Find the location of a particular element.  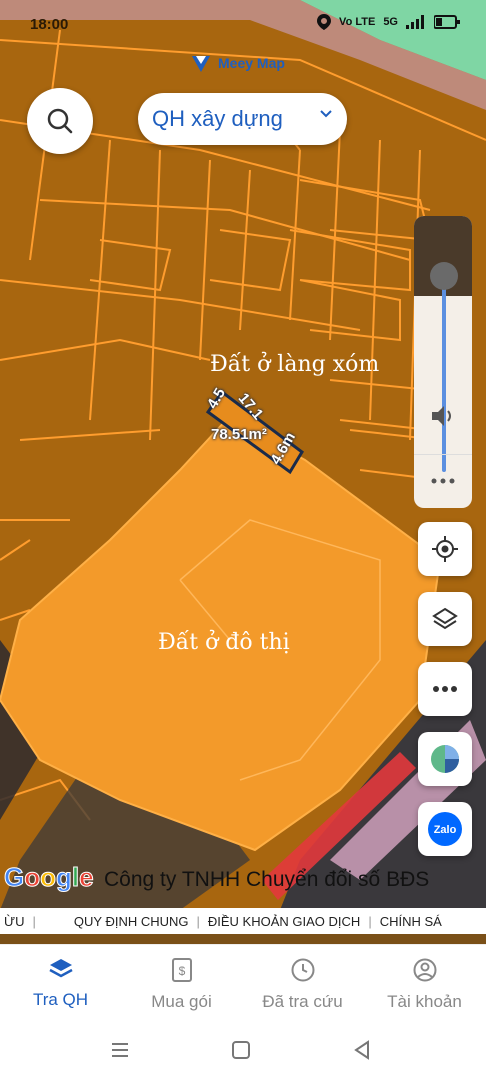

tab-label: Tra QH is located at coordinates (60, 999).